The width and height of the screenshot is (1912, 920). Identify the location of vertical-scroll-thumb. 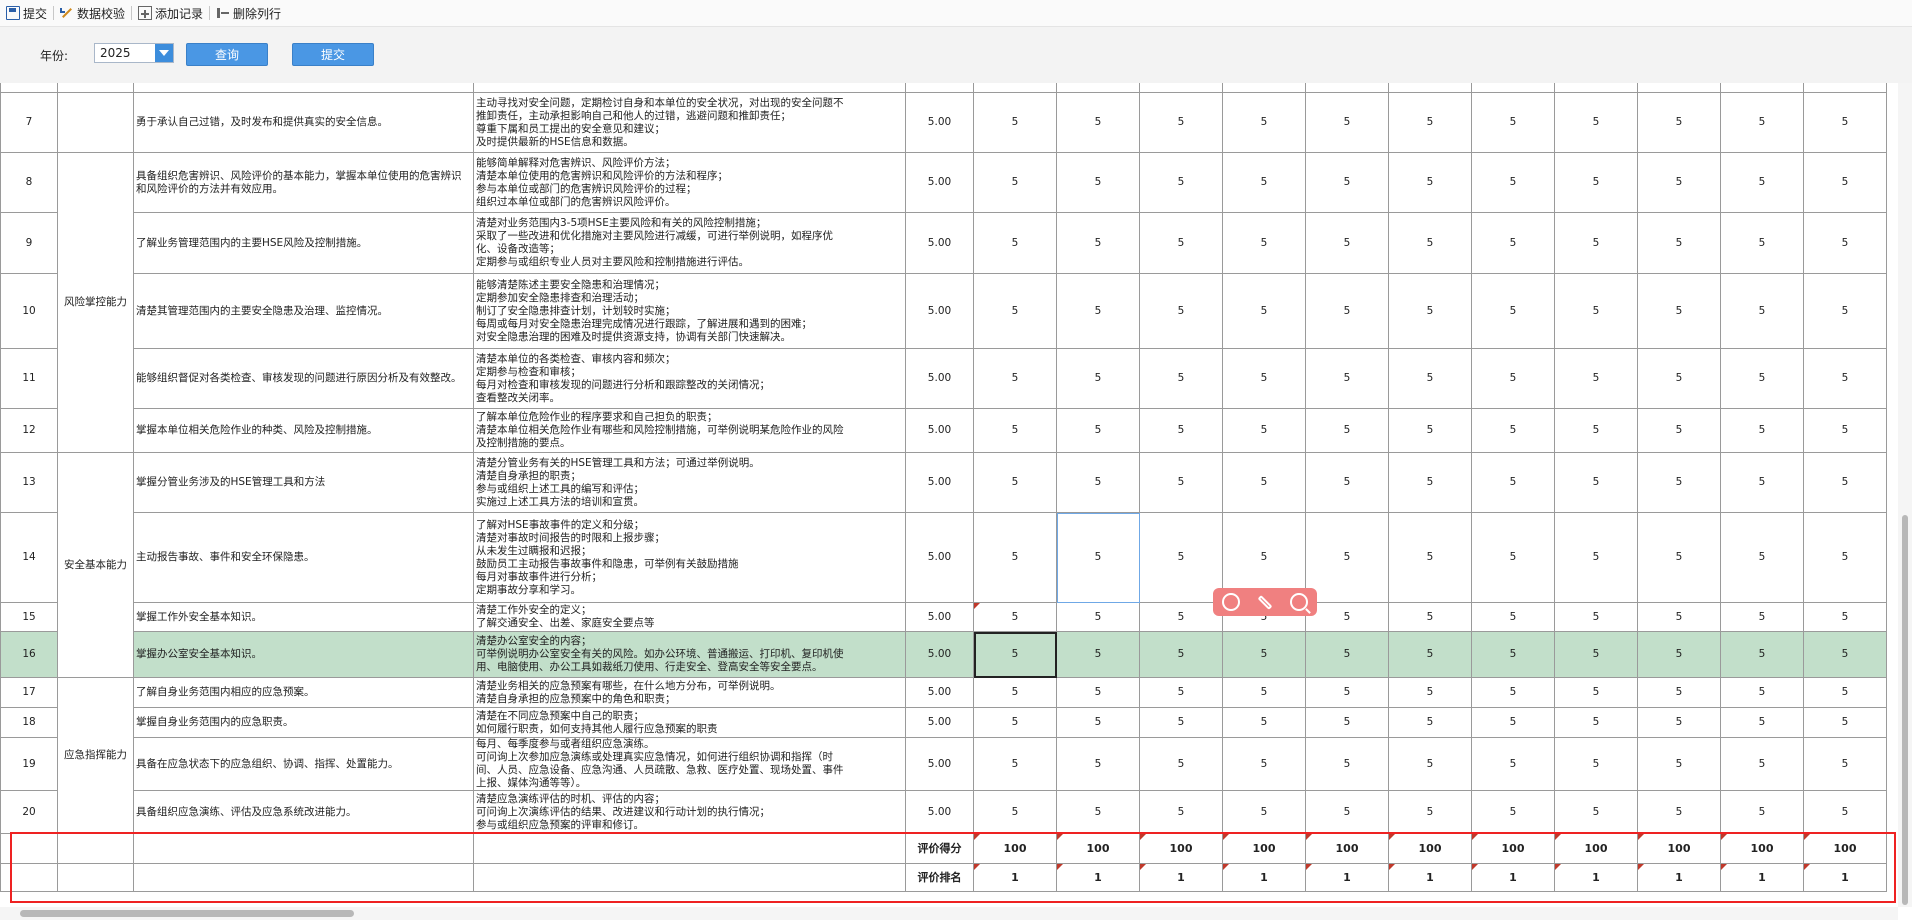
(1905, 710).